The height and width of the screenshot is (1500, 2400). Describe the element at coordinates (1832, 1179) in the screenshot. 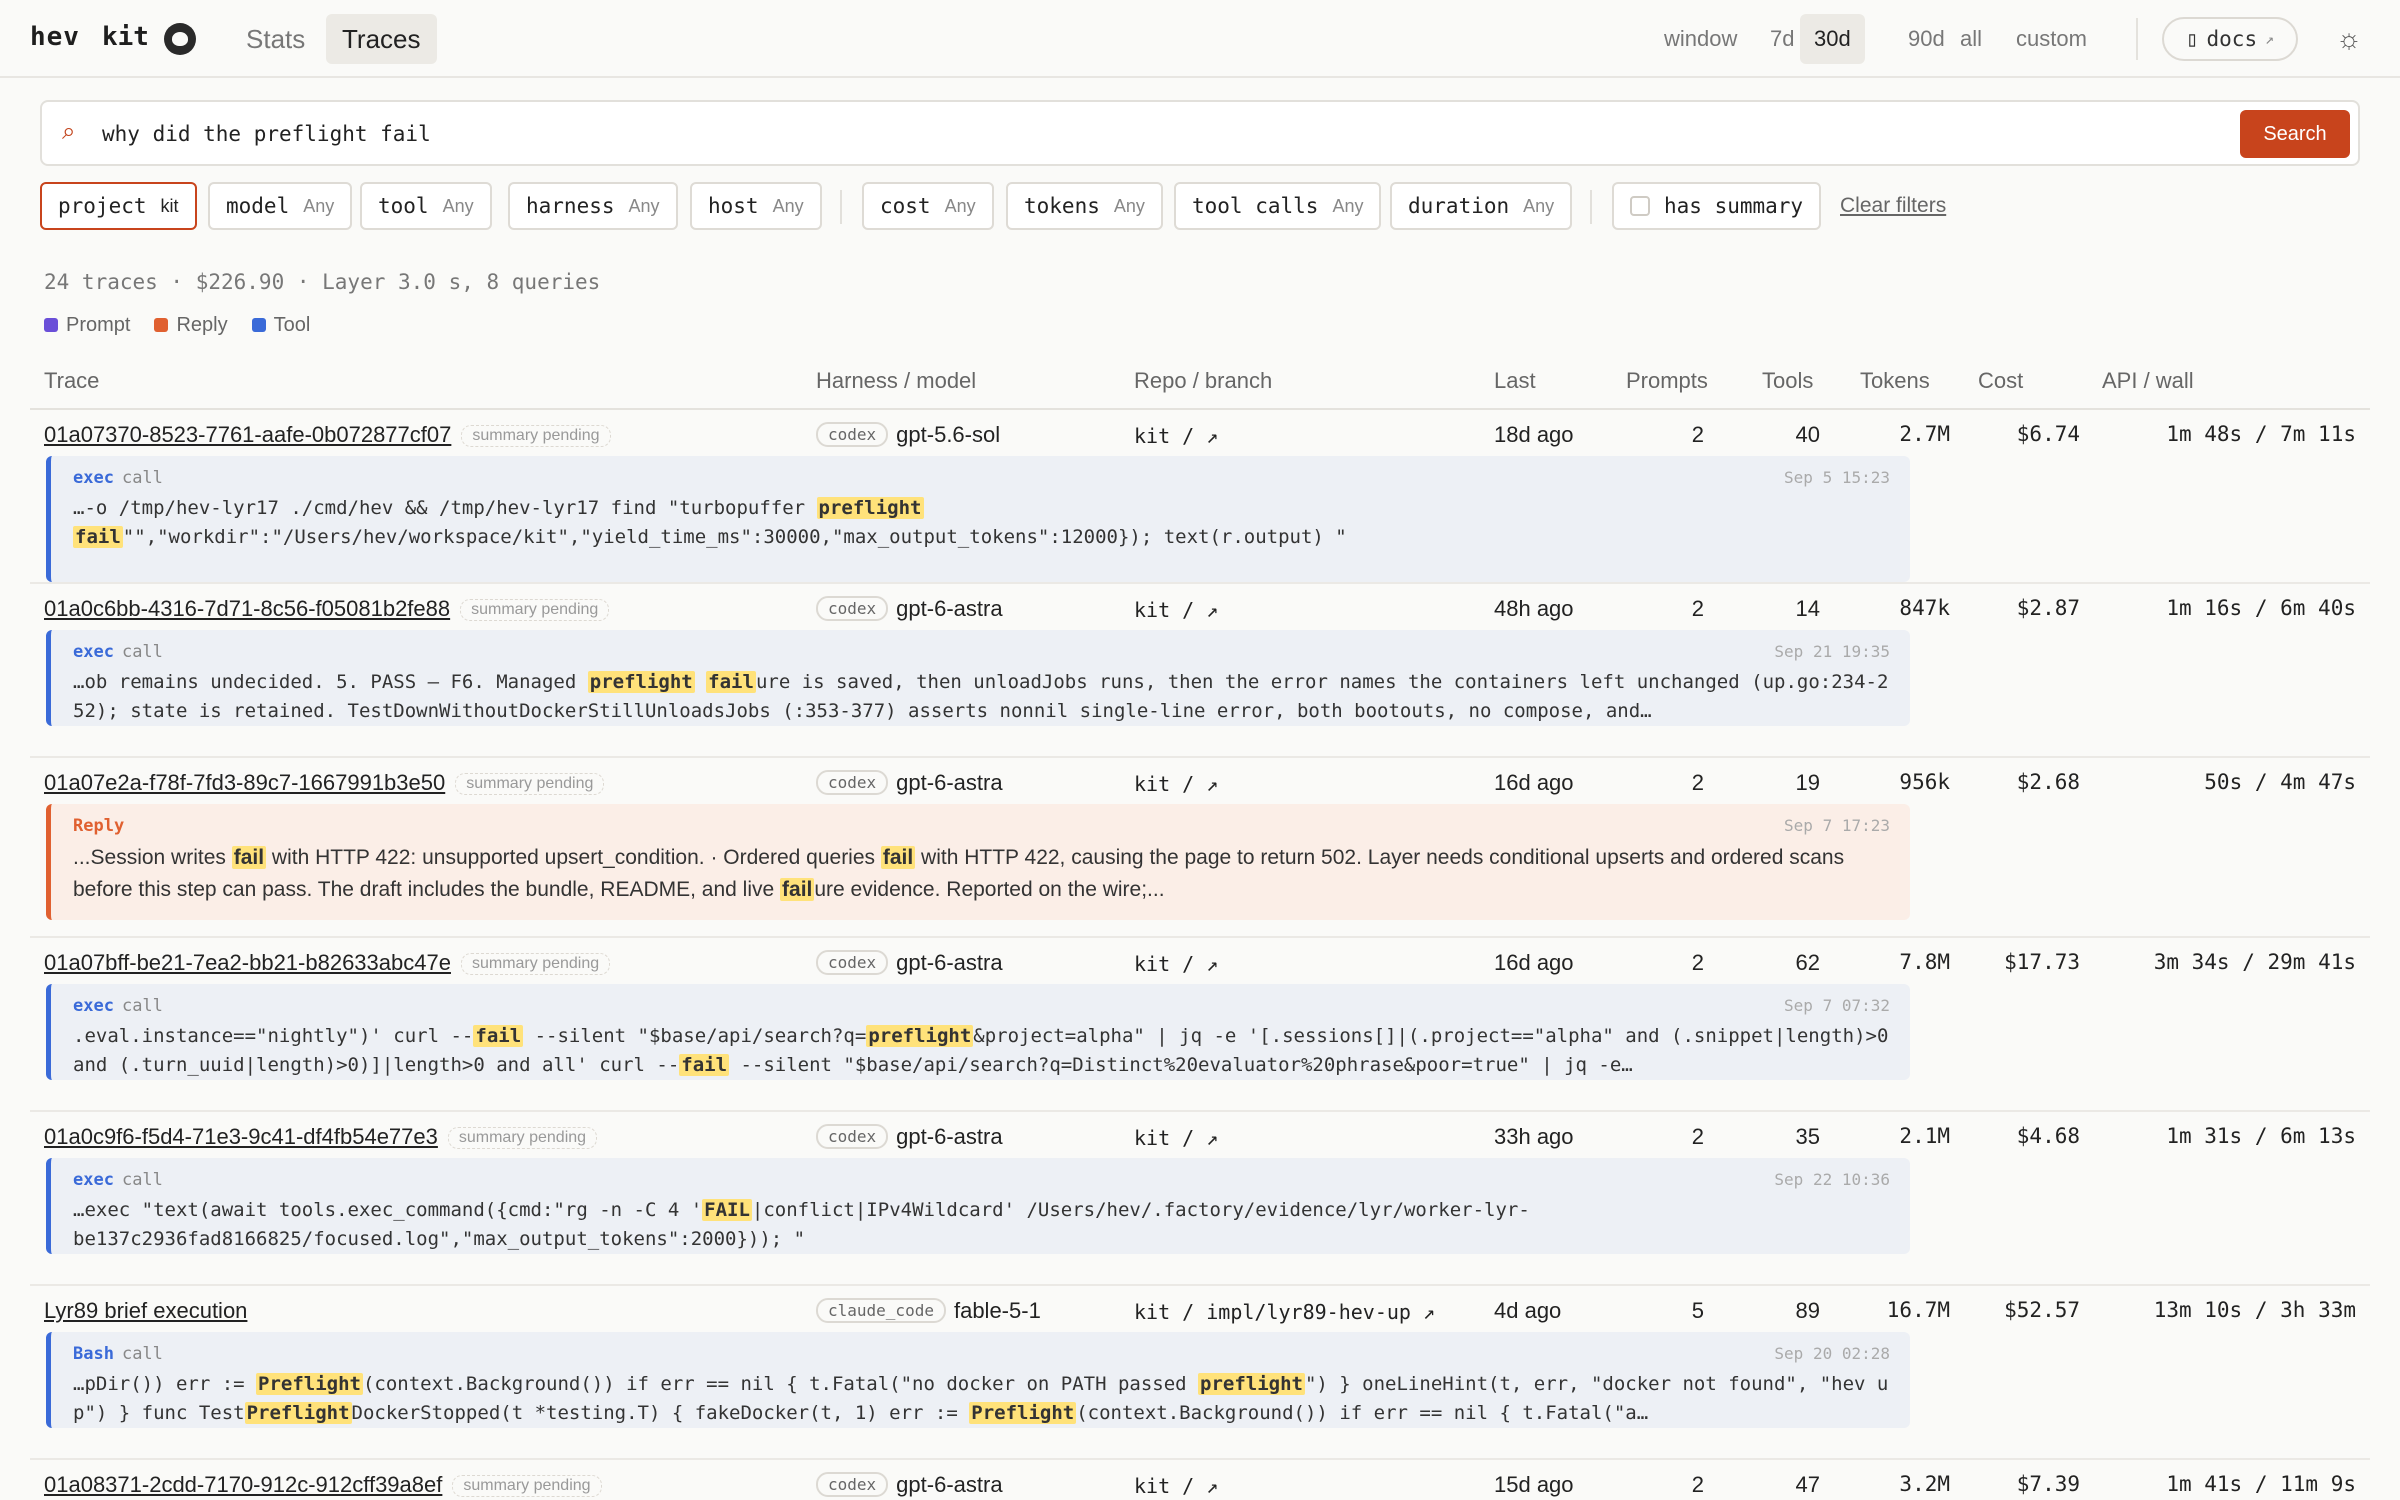

I see `snippet-timestamp: Sep 22 10:36` at that location.